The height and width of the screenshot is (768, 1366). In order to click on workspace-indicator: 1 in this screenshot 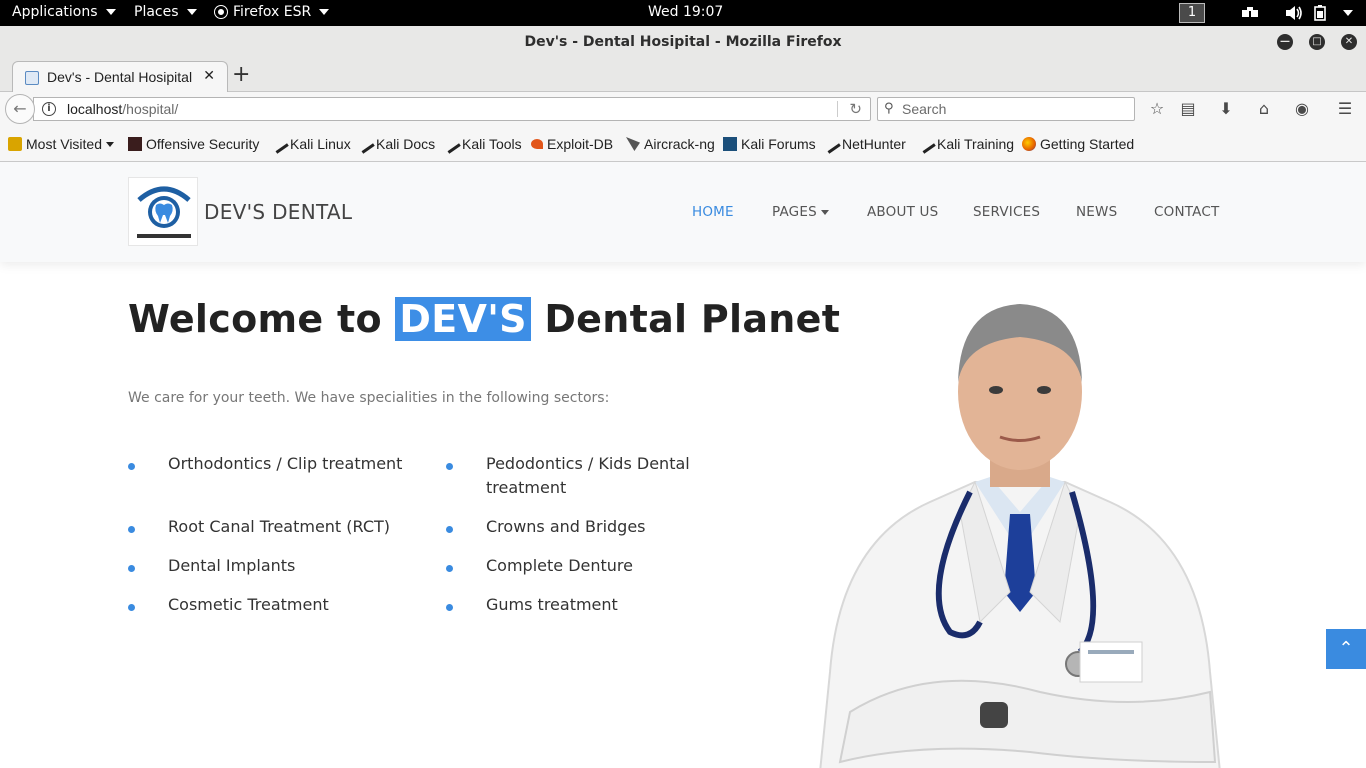, I will do `click(1192, 13)`.